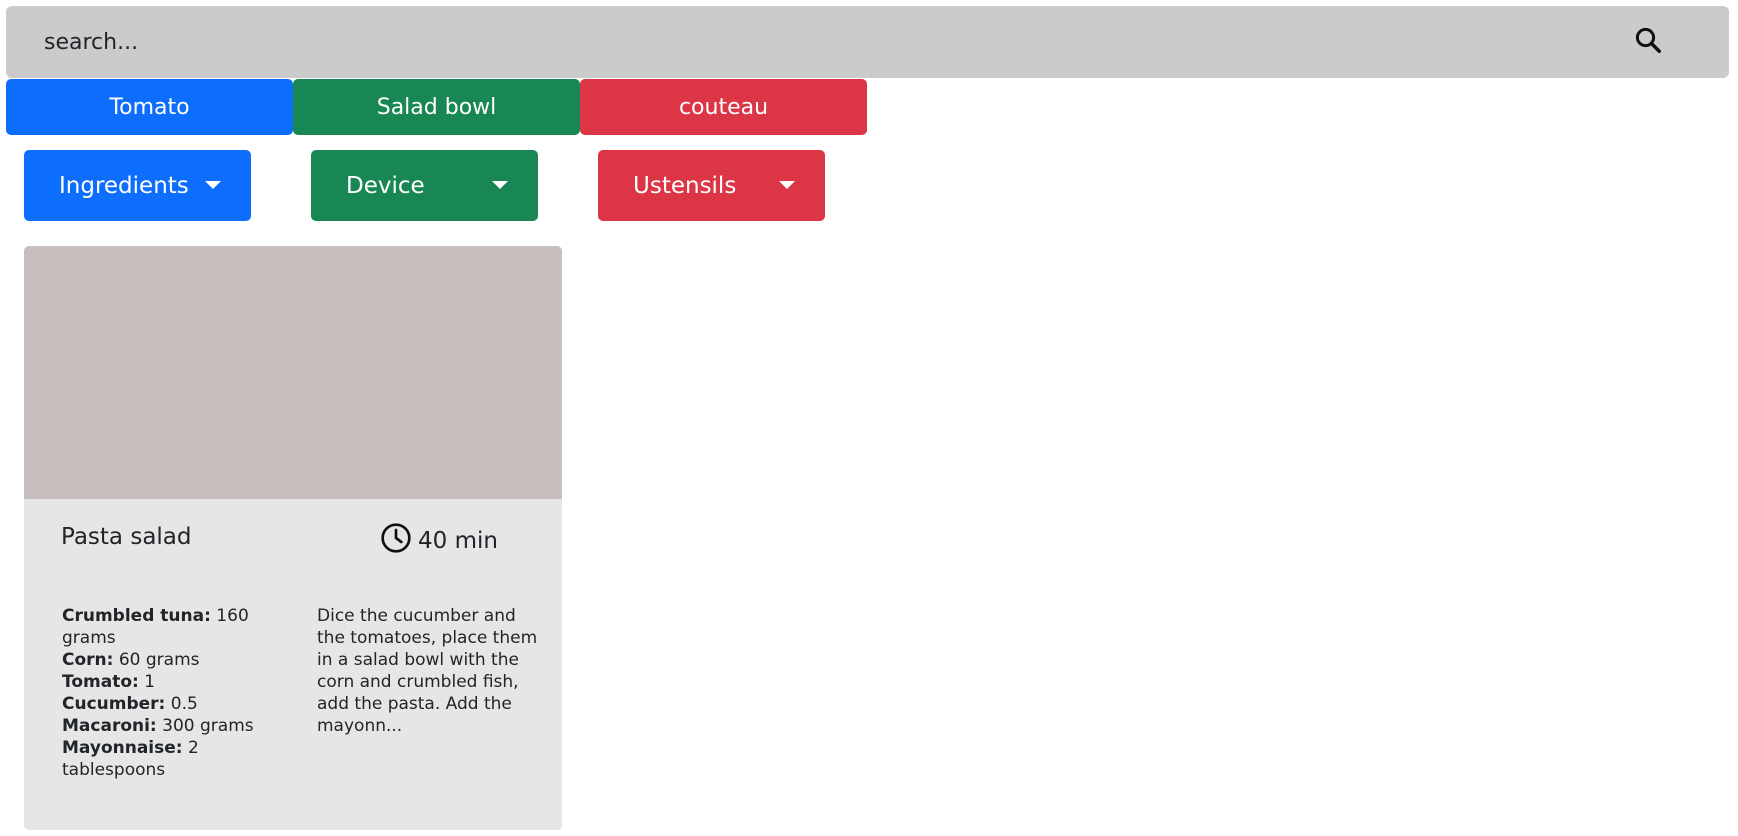  I want to click on list-item: Crumbled tuna: 160 grams, so click(155, 627).